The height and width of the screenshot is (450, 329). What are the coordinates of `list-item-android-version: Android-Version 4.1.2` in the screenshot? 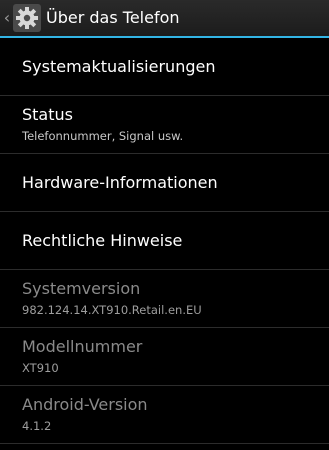 It's located at (164, 415).